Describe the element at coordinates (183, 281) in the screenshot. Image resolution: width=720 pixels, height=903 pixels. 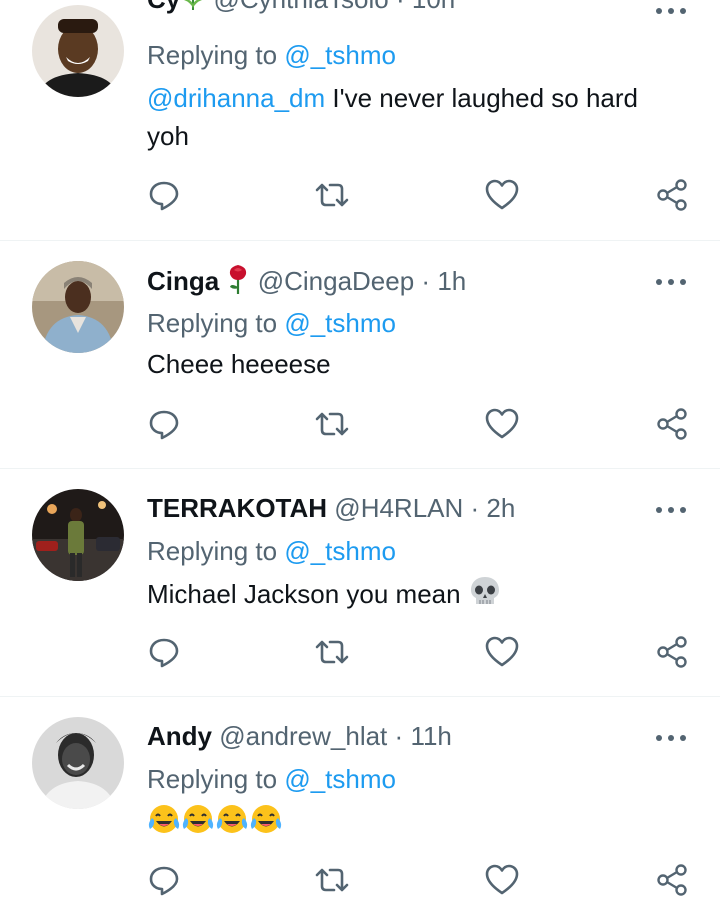
I see `user-name: Cinga` at that location.